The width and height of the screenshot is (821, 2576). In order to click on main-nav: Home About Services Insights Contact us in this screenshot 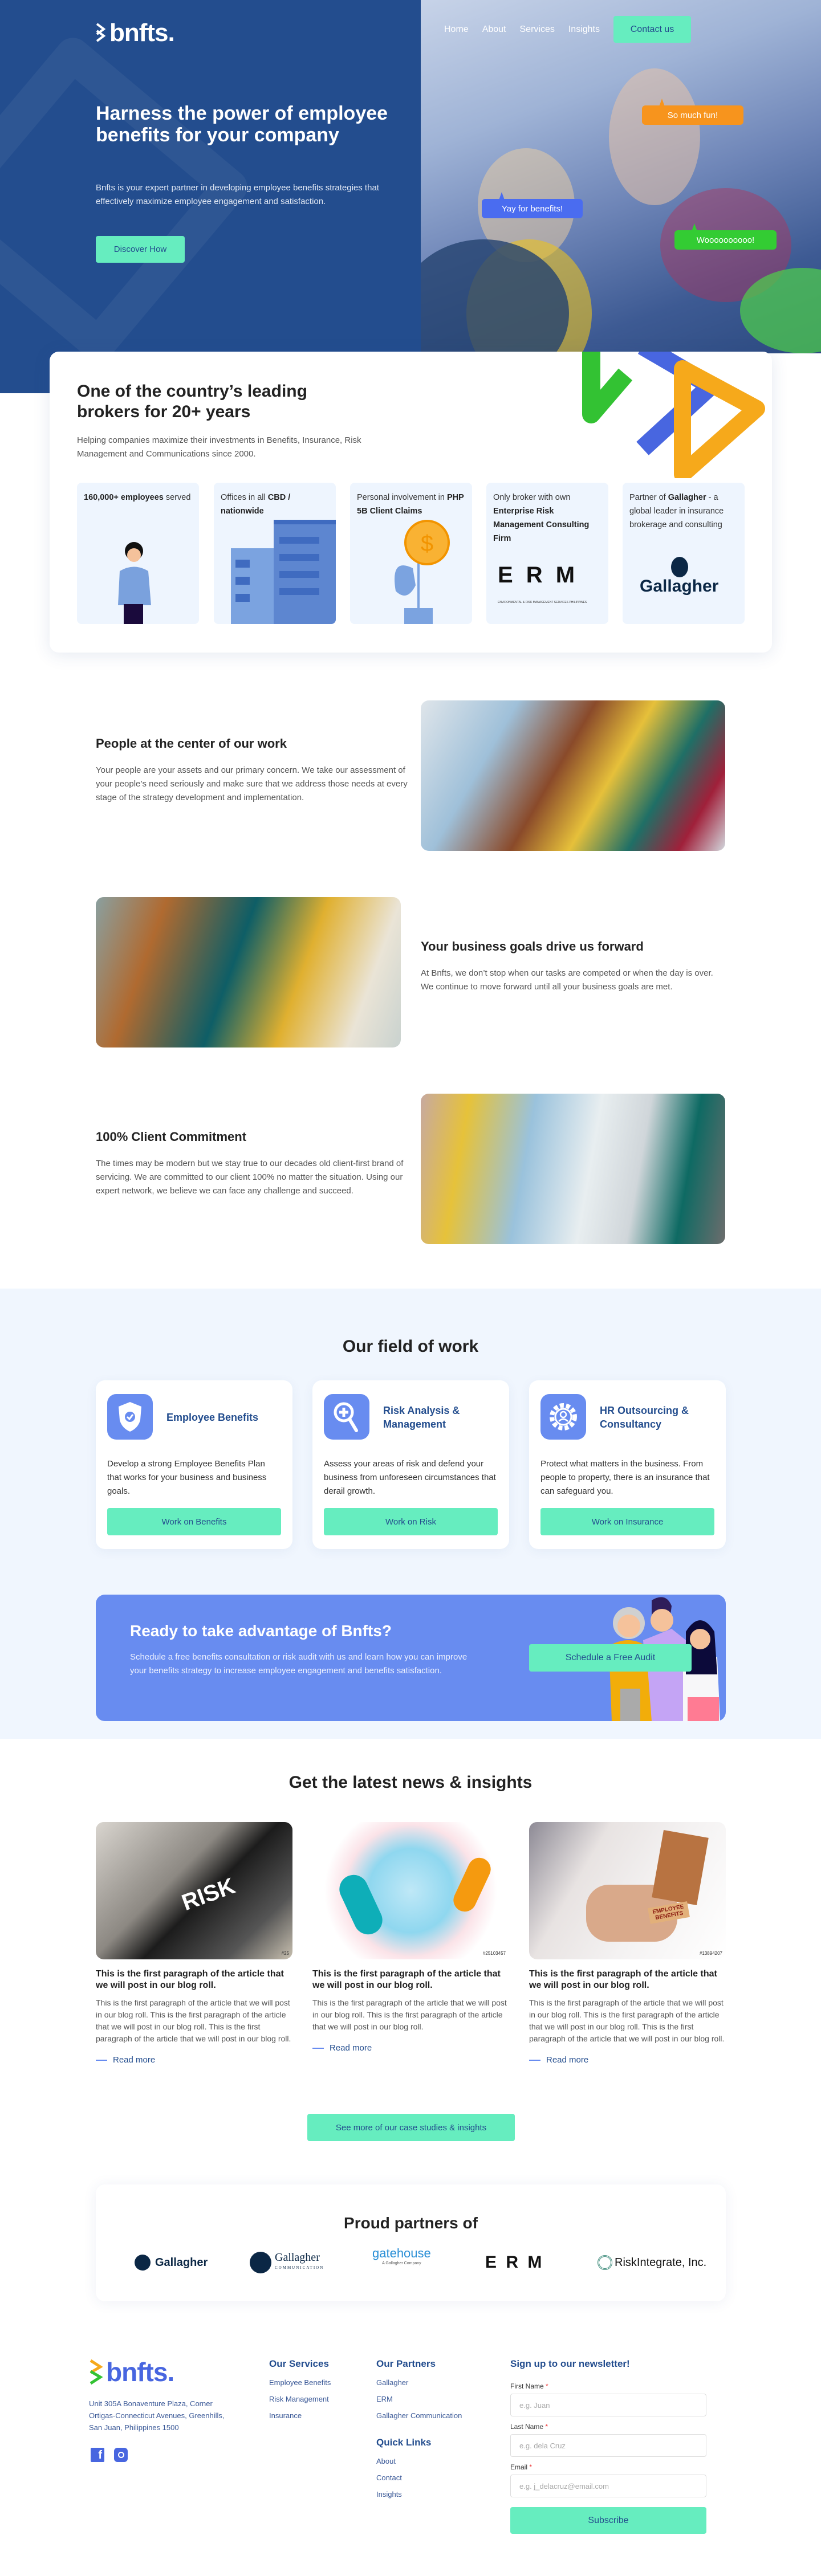, I will do `click(567, 29)`.